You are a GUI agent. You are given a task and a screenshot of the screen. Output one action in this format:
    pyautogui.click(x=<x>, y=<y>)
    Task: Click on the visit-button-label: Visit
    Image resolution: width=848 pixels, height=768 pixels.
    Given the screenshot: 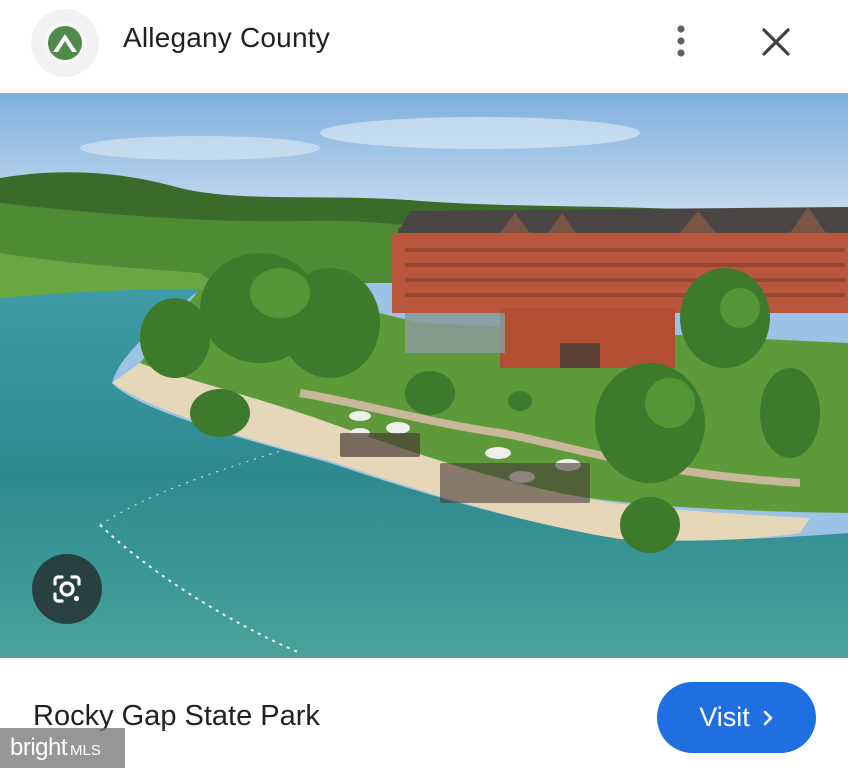 What is the action you would take?
    pyautogui.click(x=724, y=717)
    